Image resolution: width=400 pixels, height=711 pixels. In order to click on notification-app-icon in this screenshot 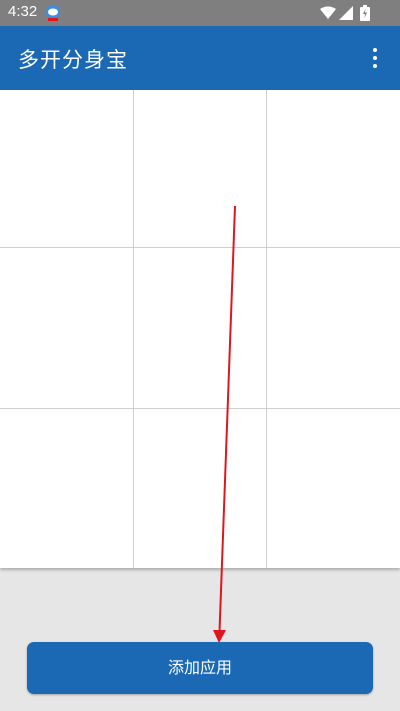, I will do `click(53, 13)`.